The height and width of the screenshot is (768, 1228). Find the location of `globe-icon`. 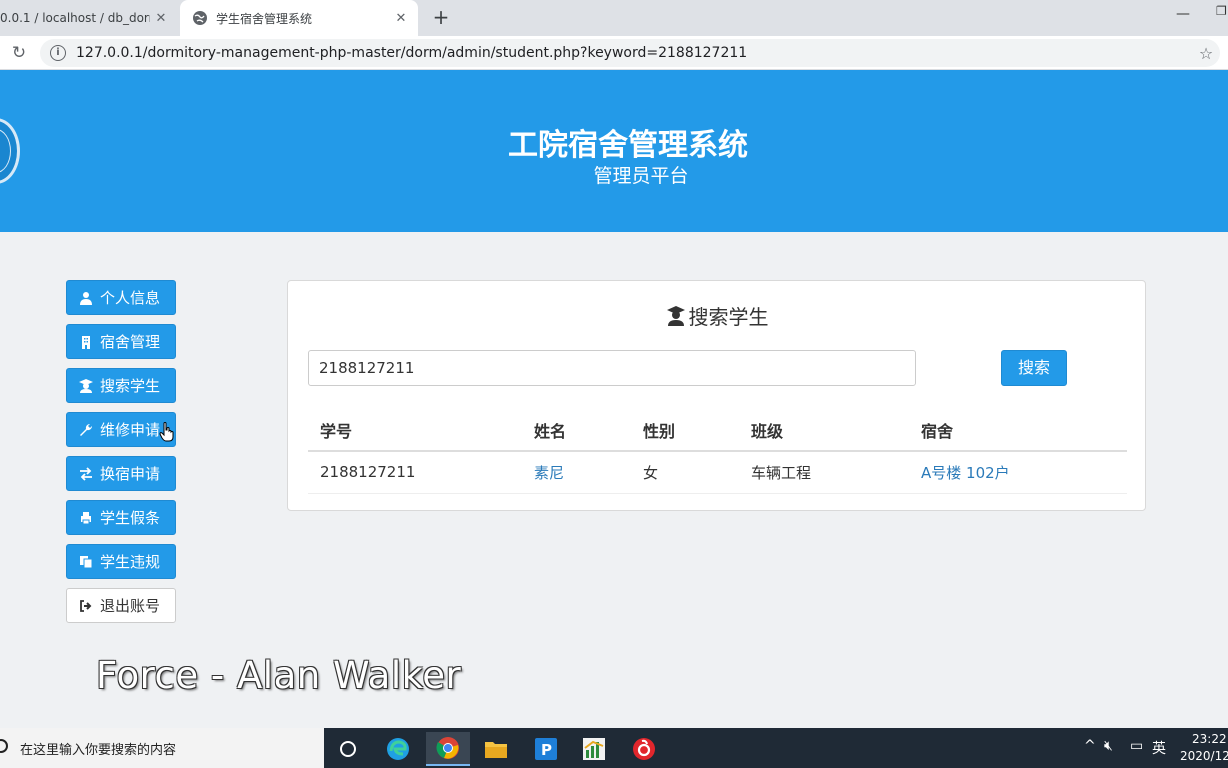

globe-icon is located at coordinates (200, 18).